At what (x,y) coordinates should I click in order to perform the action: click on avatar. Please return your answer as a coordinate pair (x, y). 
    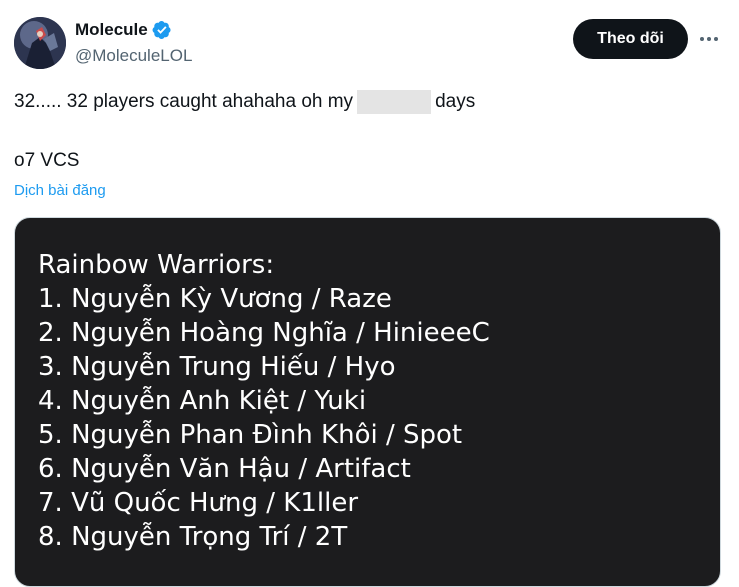
    Looking at the image, I should click on (40, 43).